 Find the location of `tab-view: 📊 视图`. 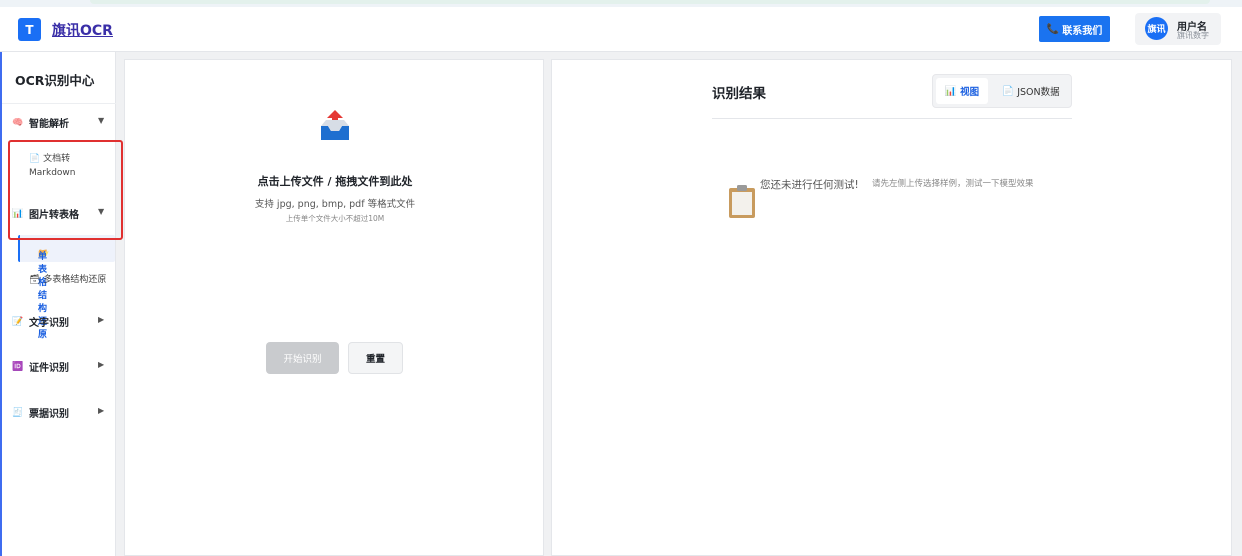

tab-view: 📊 视图 is located at coordinates (962, 91).